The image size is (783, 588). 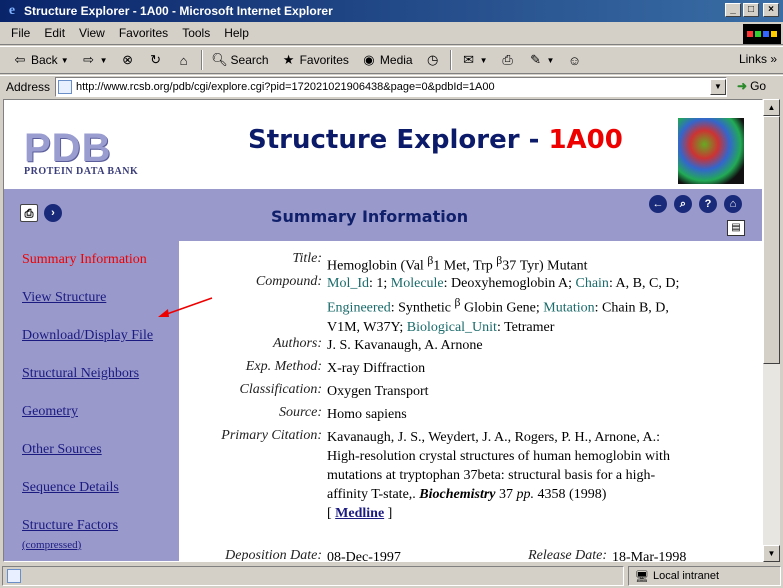 I want to click on refresh-button: ↻, so click(x=156, y=60).